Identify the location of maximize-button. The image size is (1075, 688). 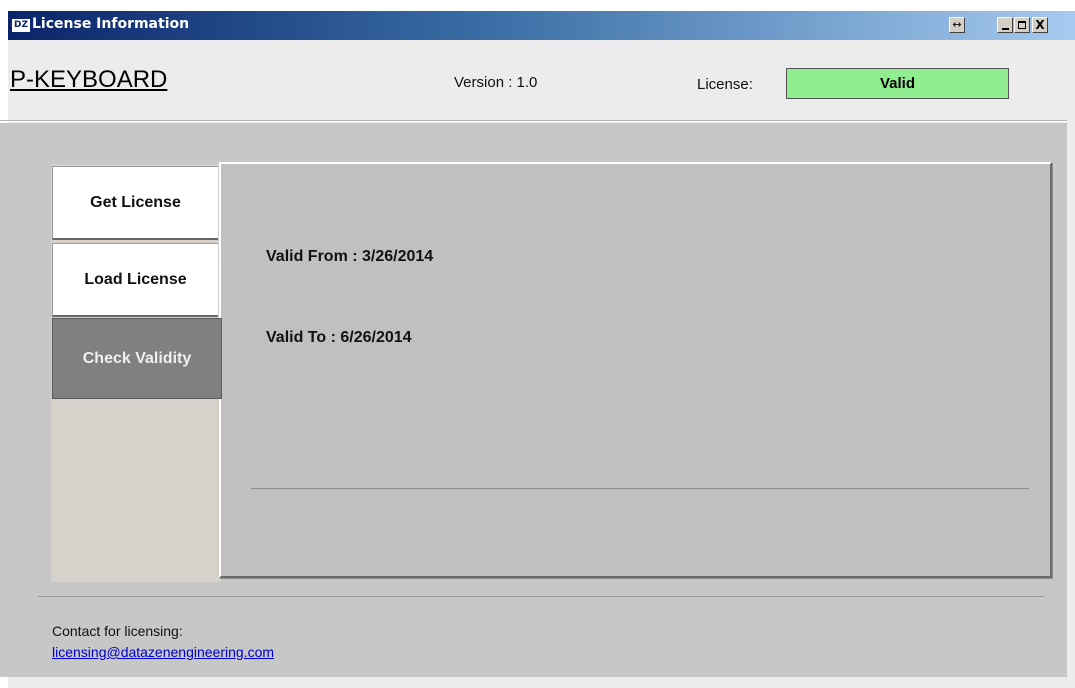
(1022, 25).